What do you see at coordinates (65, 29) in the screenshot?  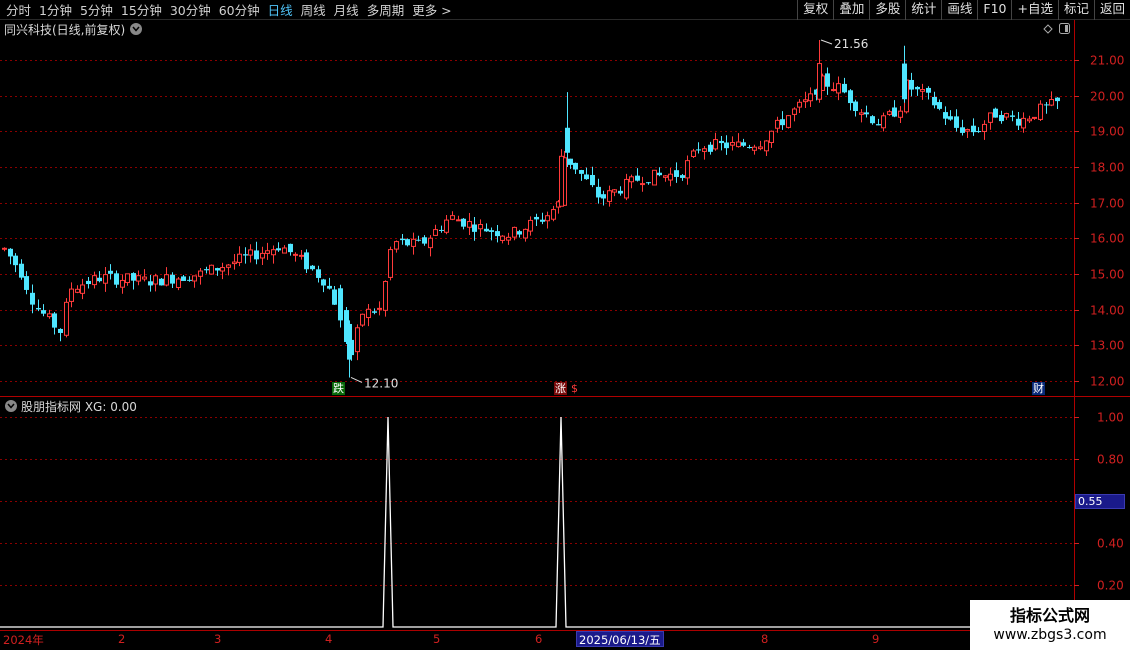 I see `stock-title: 同兴科技(日线,前复权)` at bounding box center [65, 29].